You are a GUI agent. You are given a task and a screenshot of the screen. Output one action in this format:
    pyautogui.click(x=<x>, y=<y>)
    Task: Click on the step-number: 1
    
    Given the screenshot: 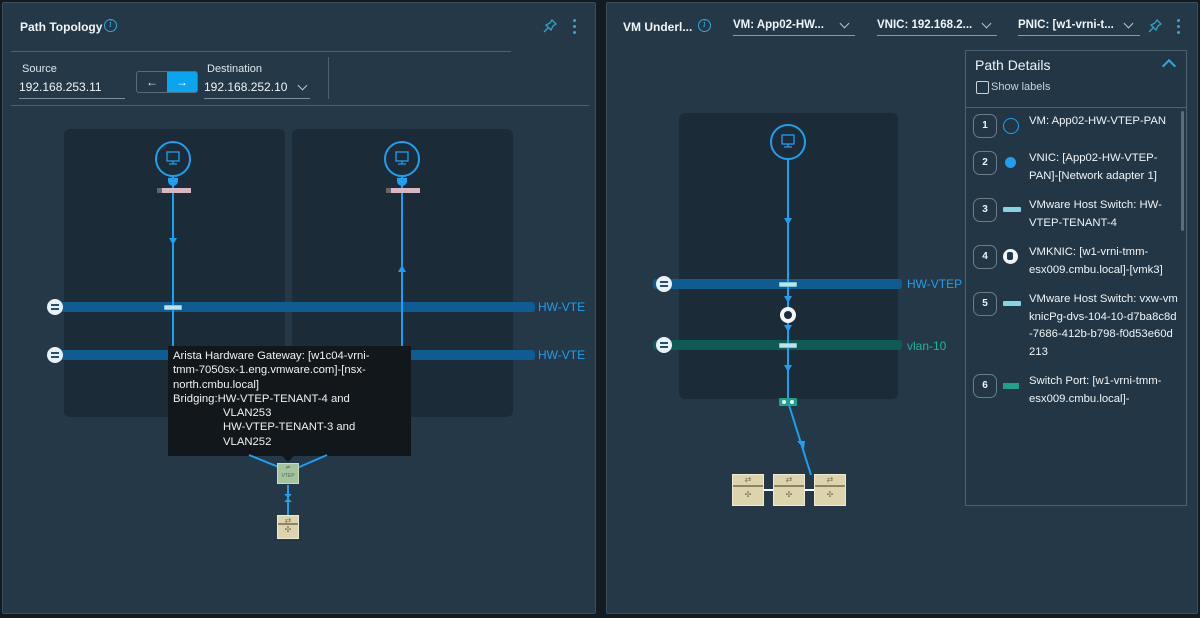 What is the action you would take?
    pyautogui.click(x=985, y=126)
    